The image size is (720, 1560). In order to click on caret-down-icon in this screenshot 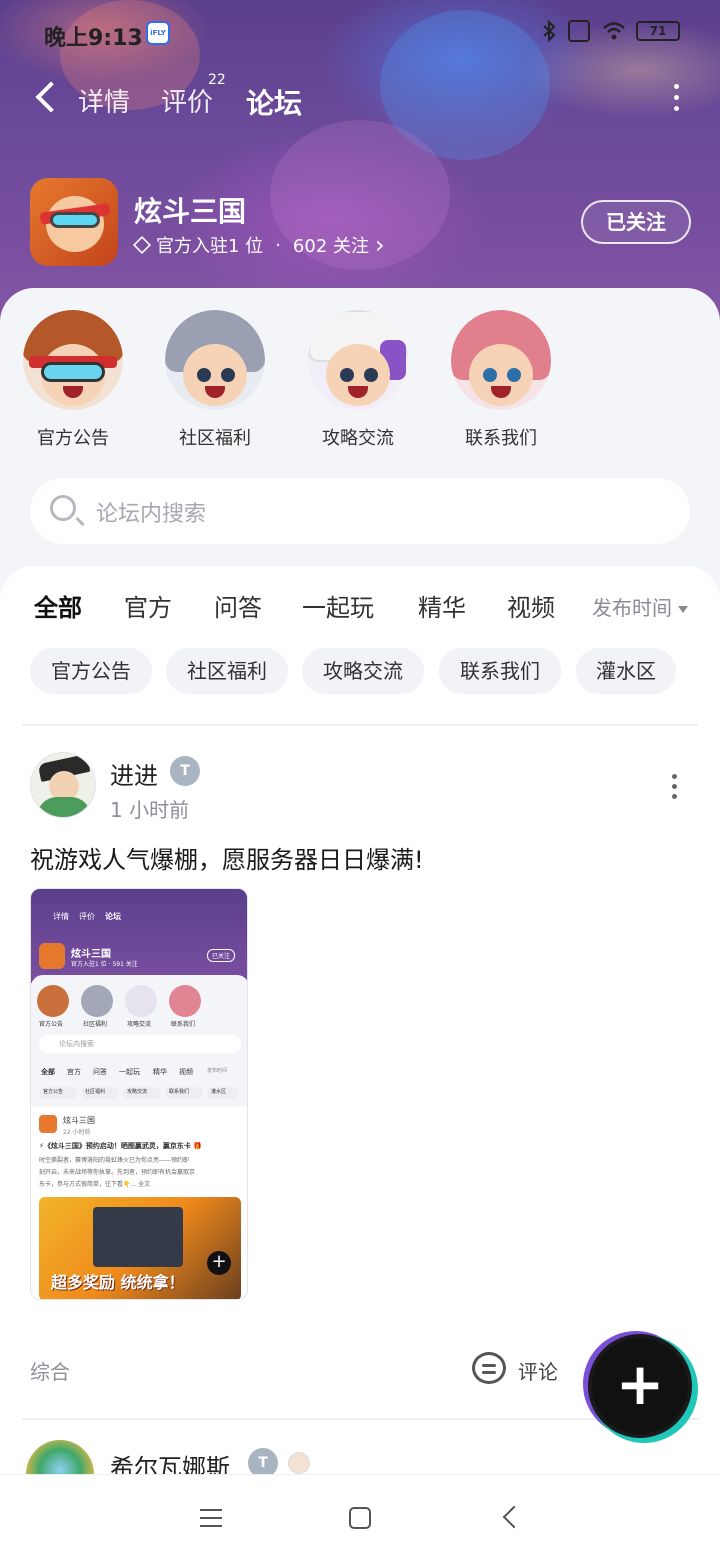, I will do `click(683, 609)`.